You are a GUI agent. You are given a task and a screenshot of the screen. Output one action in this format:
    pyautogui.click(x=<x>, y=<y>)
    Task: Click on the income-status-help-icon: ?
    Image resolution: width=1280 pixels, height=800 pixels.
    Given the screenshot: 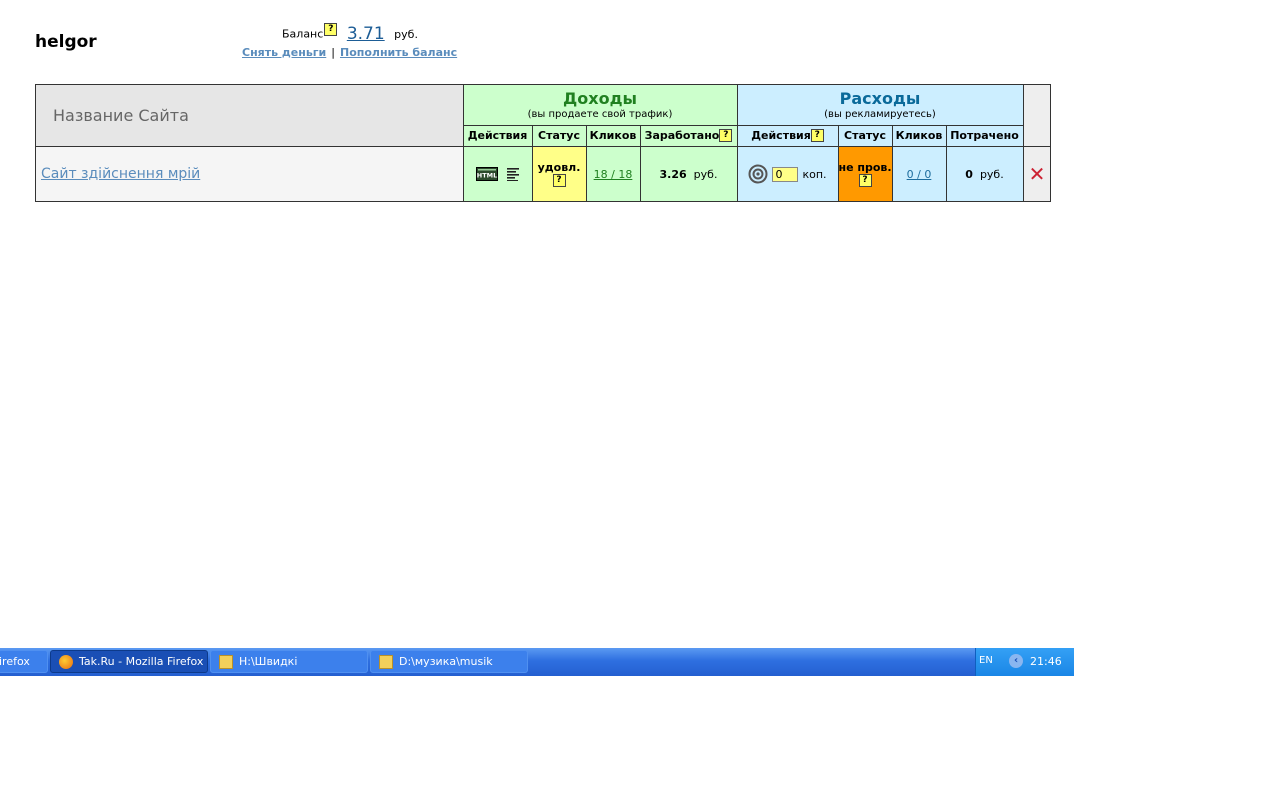 What is the action you would take?
    pyautogui.click(x=559, y=180)
    